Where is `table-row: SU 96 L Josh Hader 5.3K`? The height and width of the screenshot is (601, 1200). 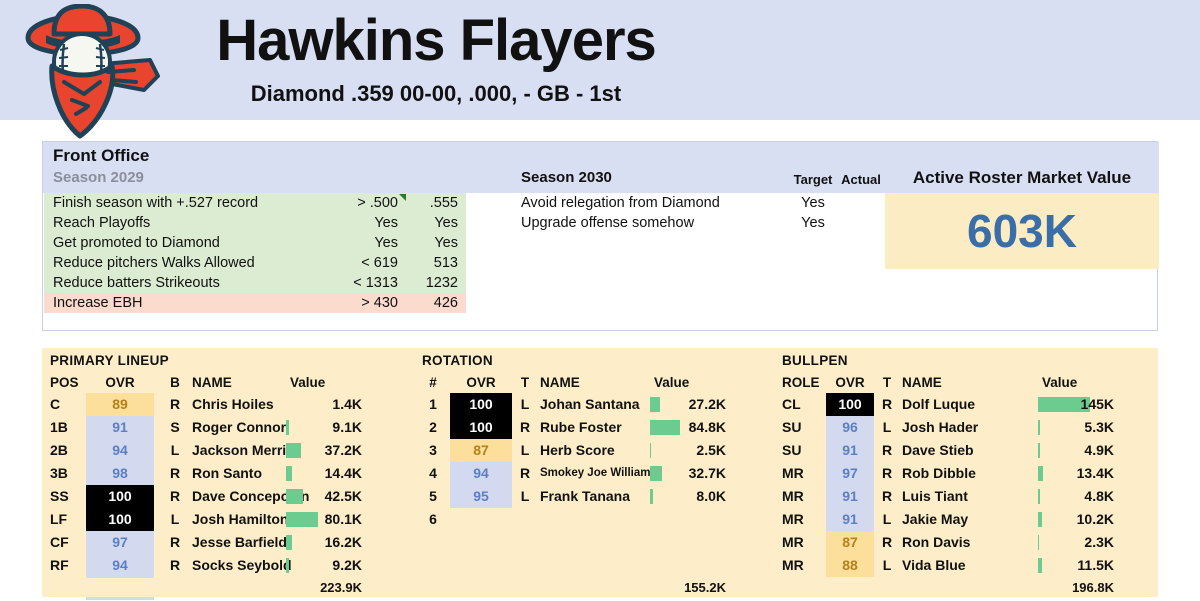
table-row: SU 96 L Josh Hader 5.3K is located at coordinates (966, 427).